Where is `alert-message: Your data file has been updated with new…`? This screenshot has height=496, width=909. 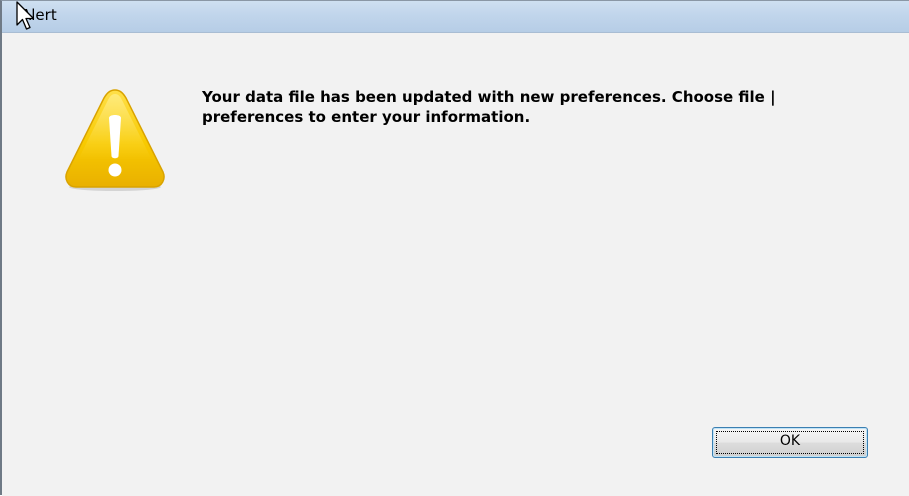
alert-message: Your data file has been updated with new… is located at coordinates (489, 107).